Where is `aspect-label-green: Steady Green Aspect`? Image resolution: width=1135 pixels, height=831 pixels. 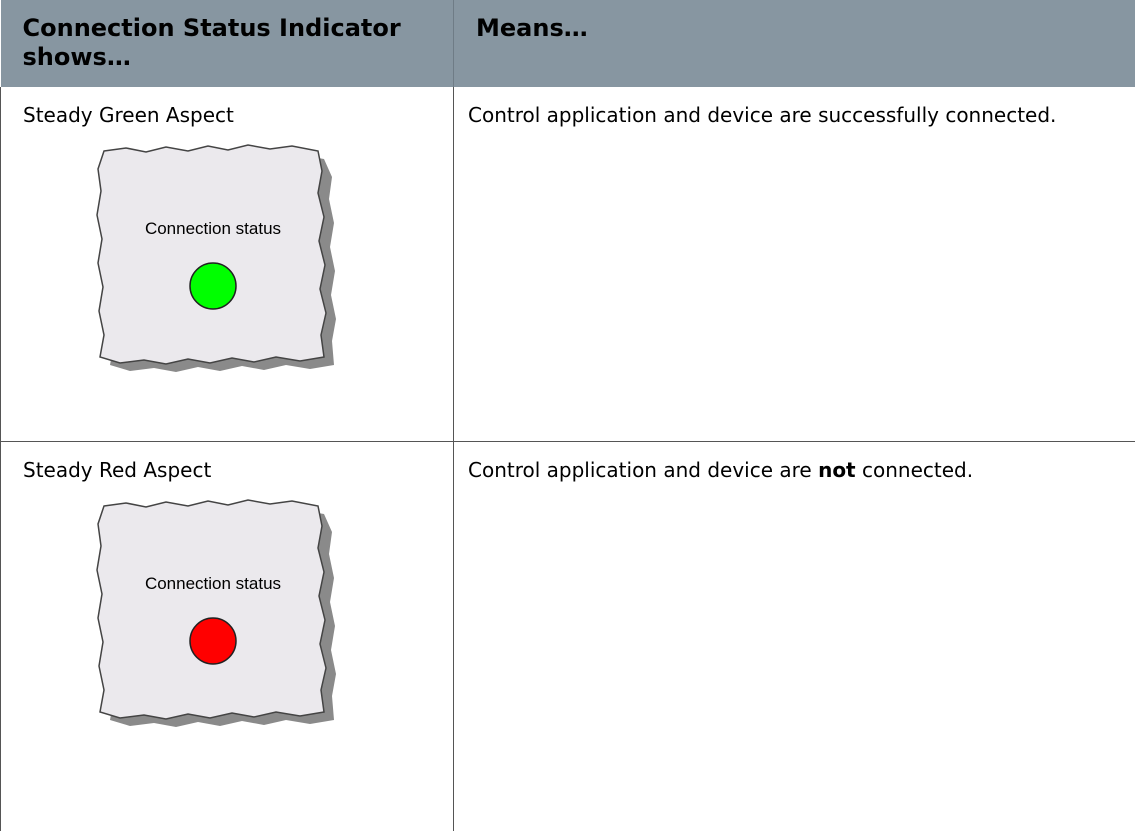
aspect-label-green: Steady Green Aspect is located at coordinates (231, 115).